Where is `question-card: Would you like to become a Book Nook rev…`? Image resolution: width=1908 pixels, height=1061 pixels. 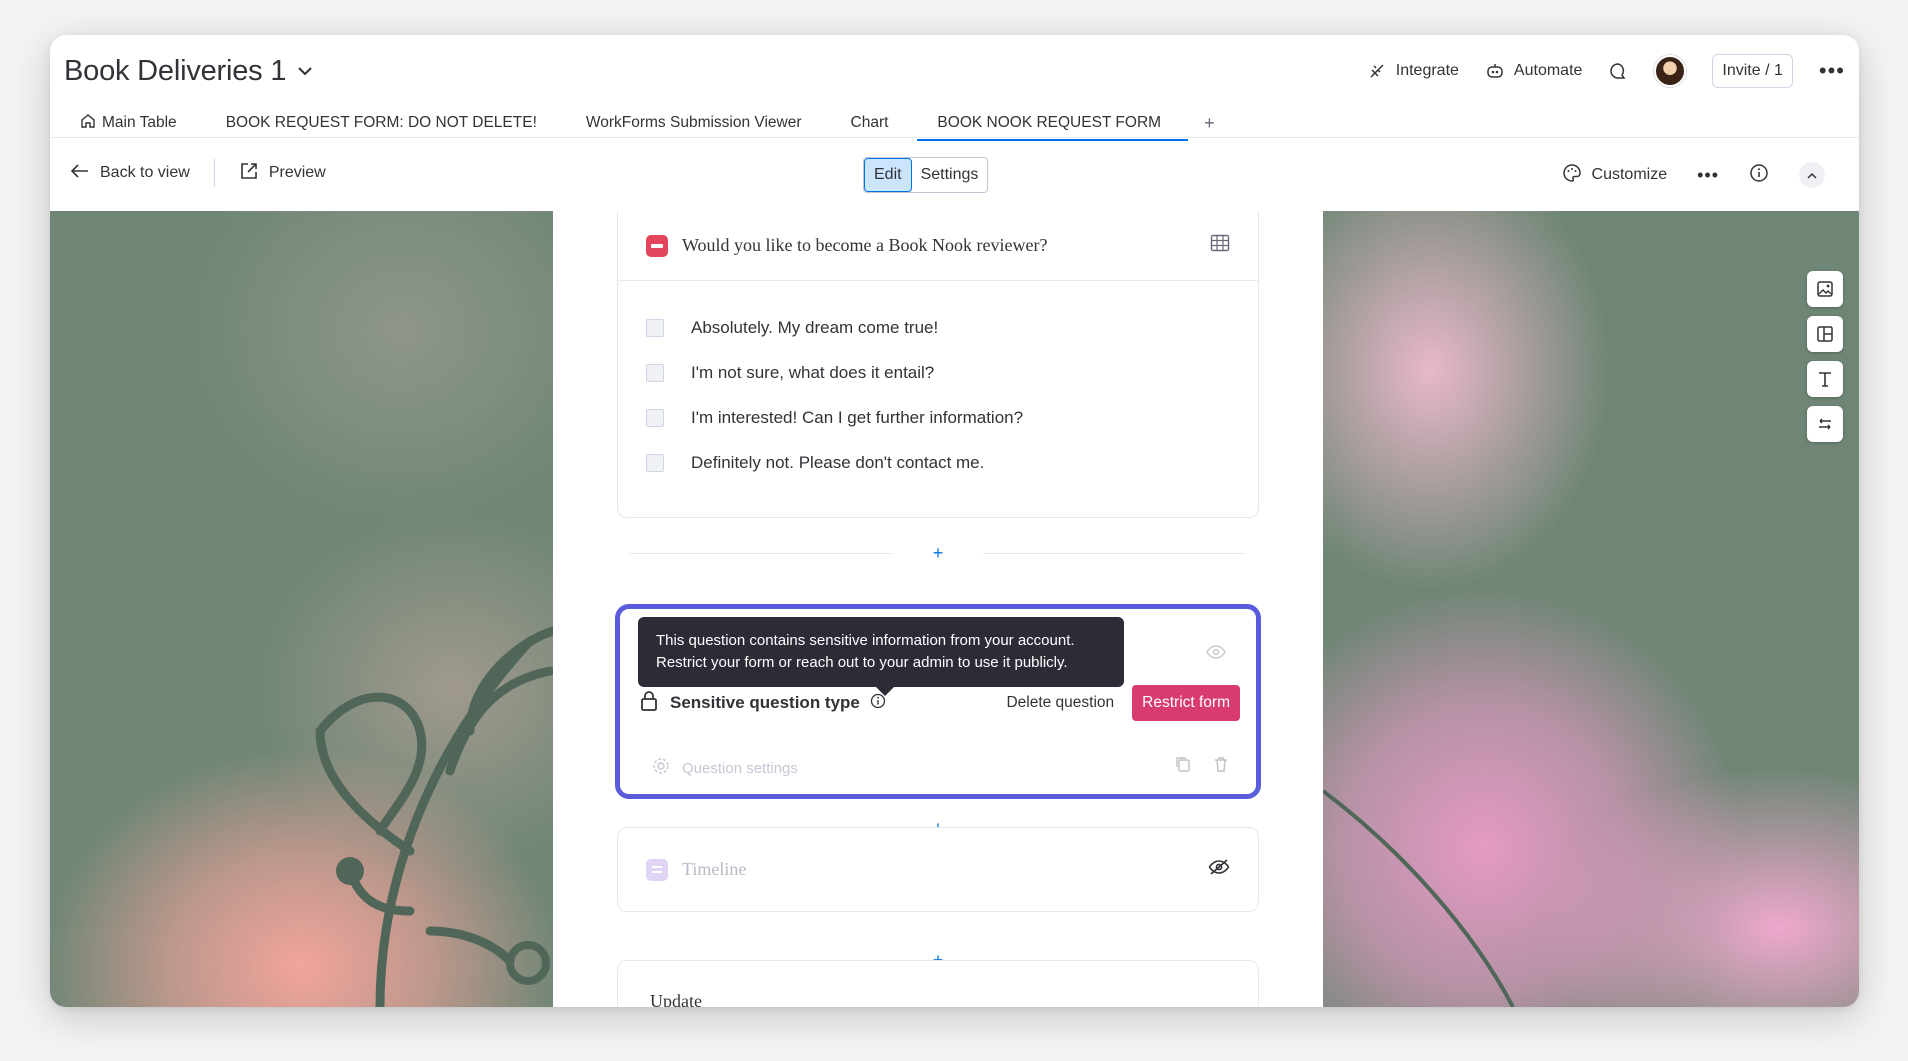
question-card: Would you like to become a Book Nook rev… is located at coordinates (938, 364).